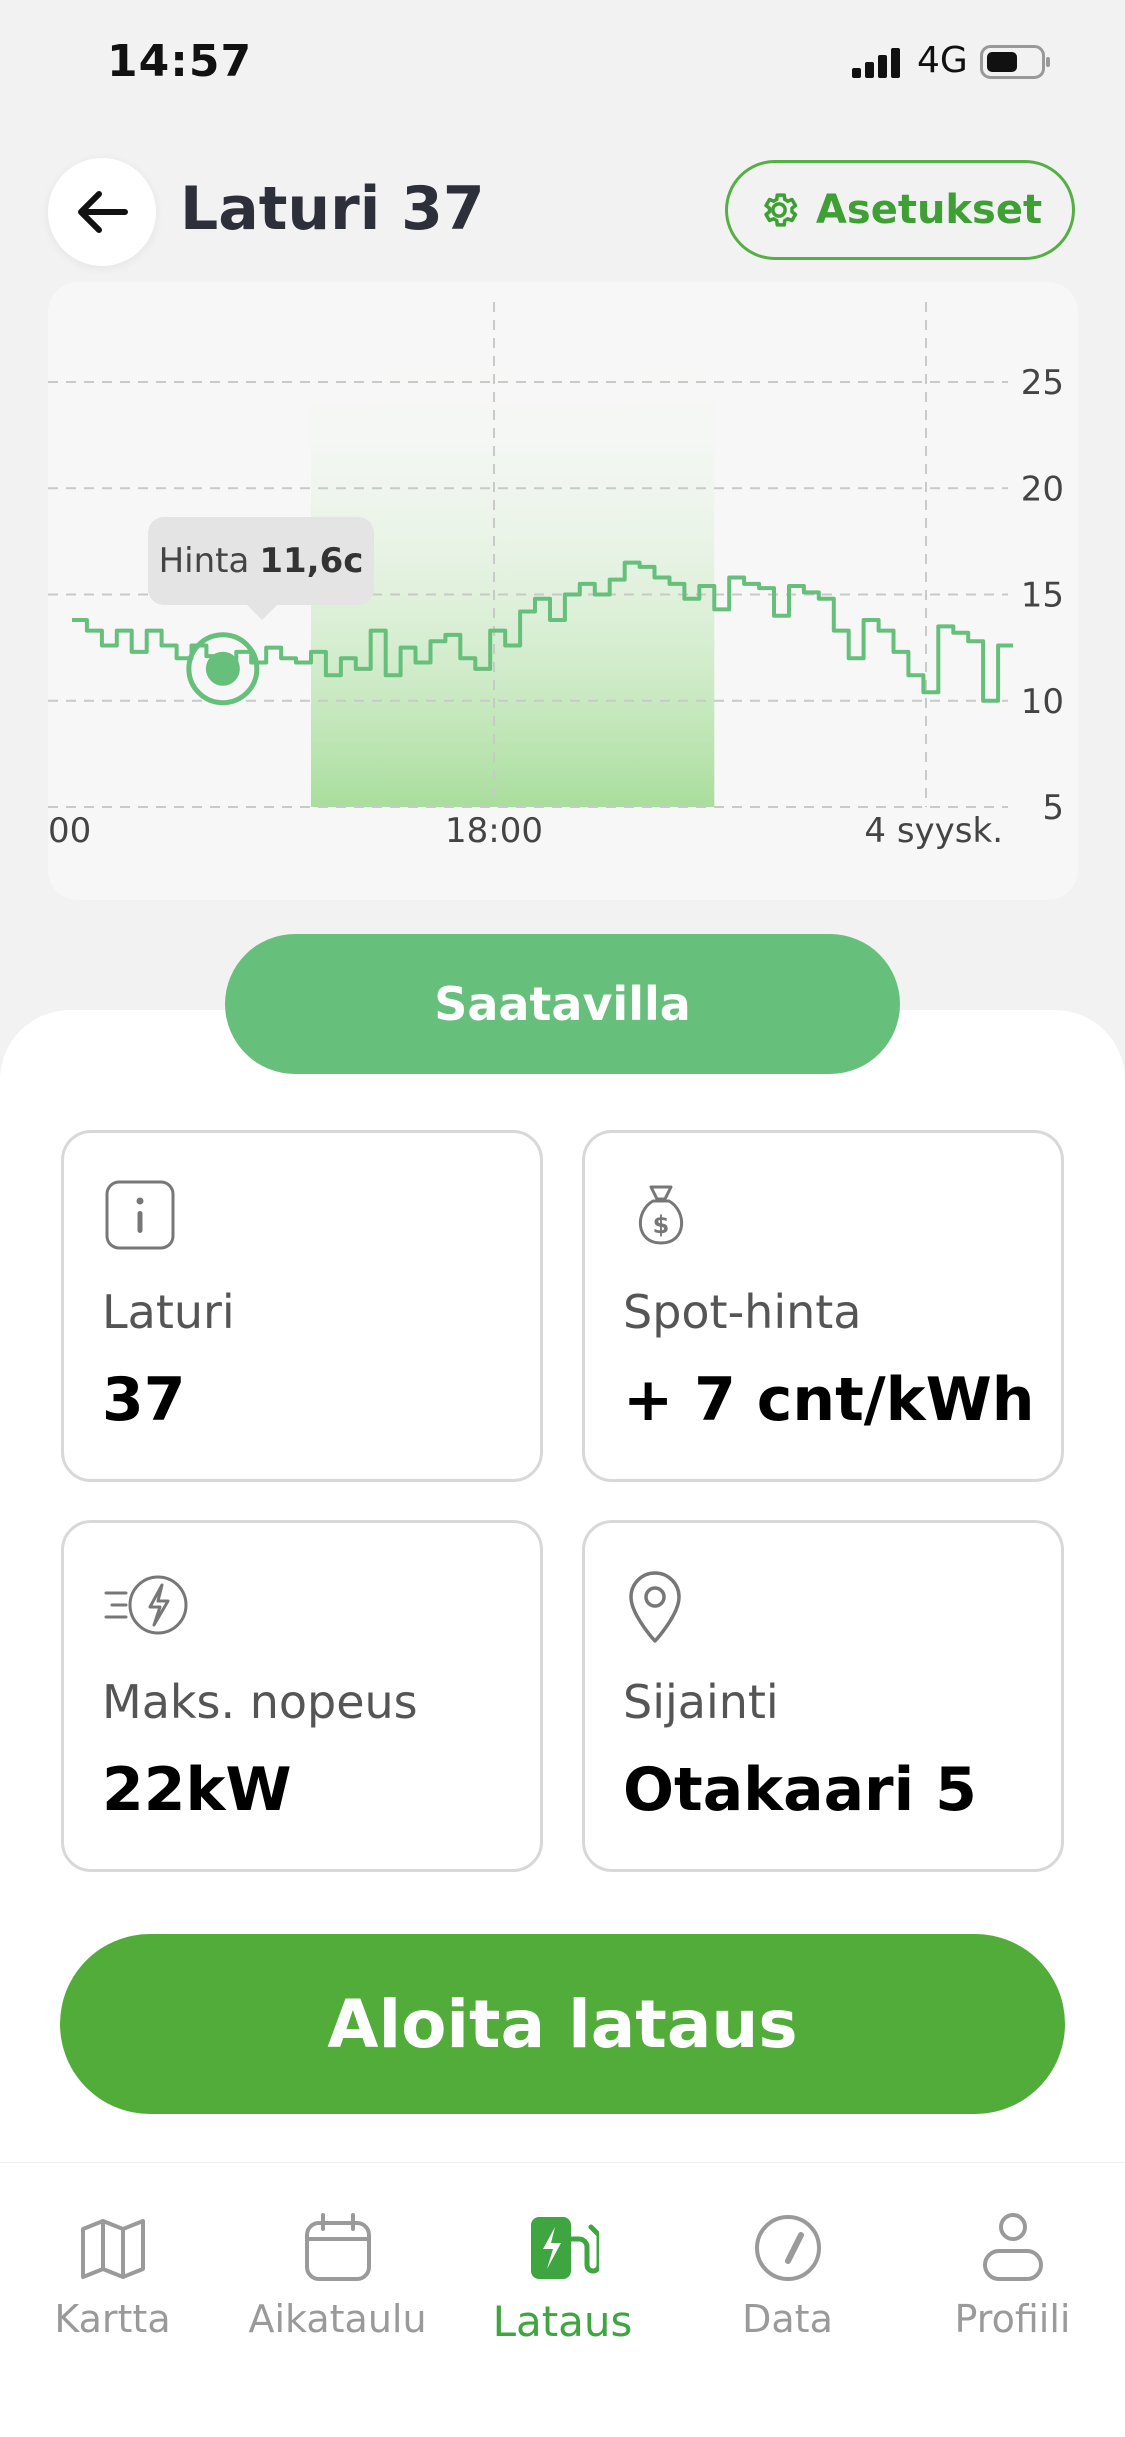 The height and width of the screenshot is (2437, 1125). I want to click on tooltip-value: 11,6c, so click(311, 561).